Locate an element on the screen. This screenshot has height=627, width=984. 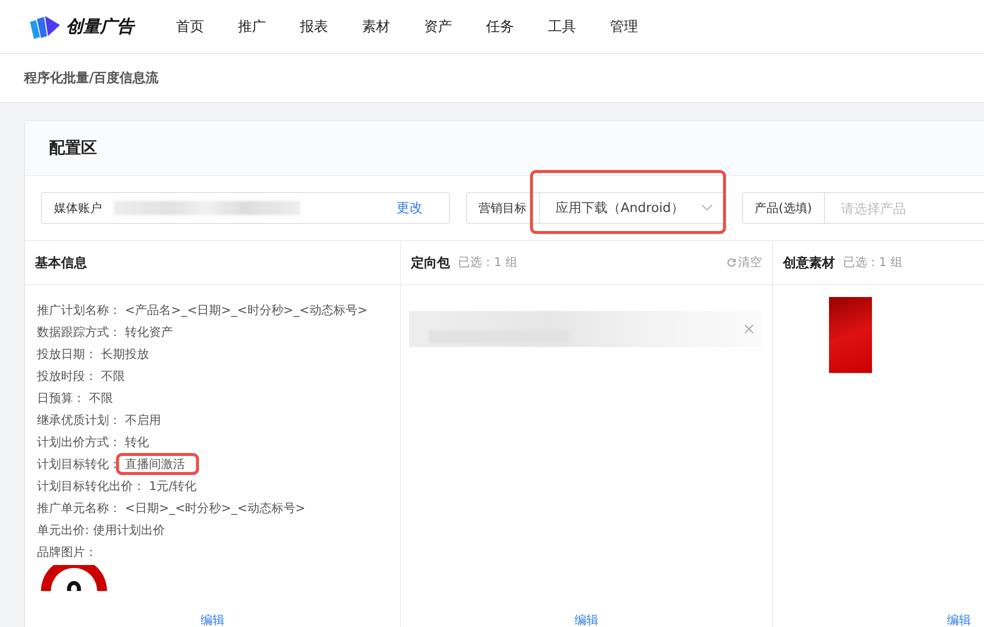
info-label: 推广单元名称： is located at coordinates (79, 508).